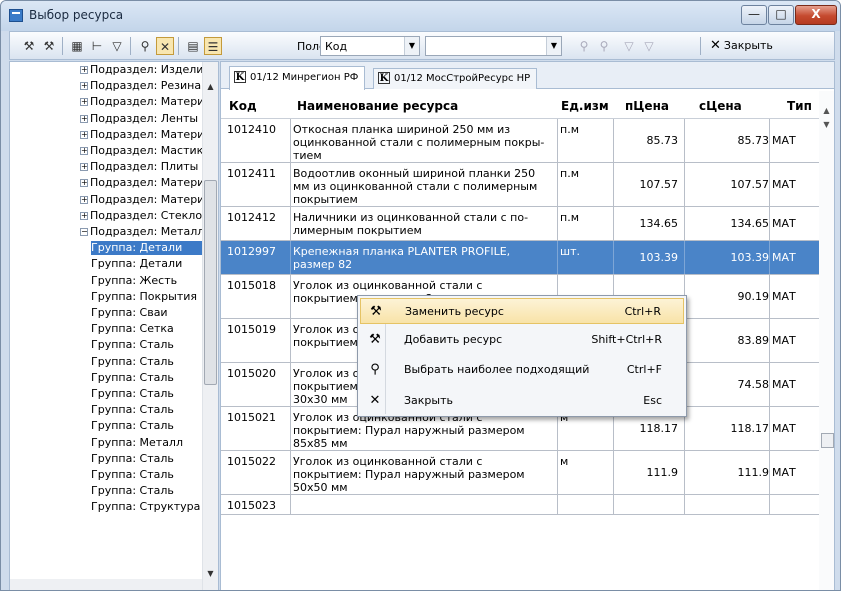  I want to click on tab-mosstroyresurs: K 01/12 МосСтройРесурс НР, so click(455, 78).